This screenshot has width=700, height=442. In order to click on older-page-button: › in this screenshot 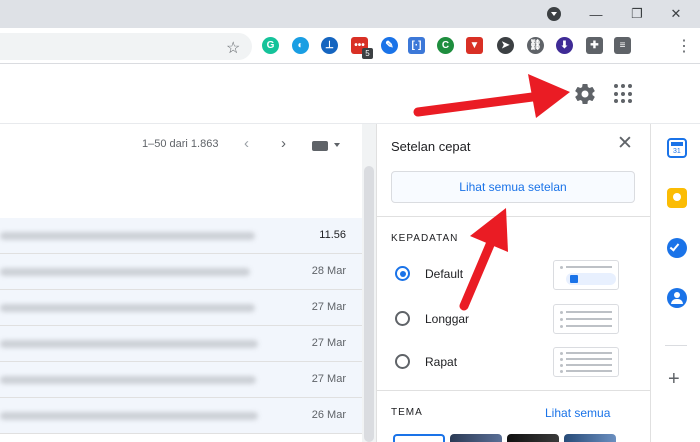, I will do `click(283, 143)`.